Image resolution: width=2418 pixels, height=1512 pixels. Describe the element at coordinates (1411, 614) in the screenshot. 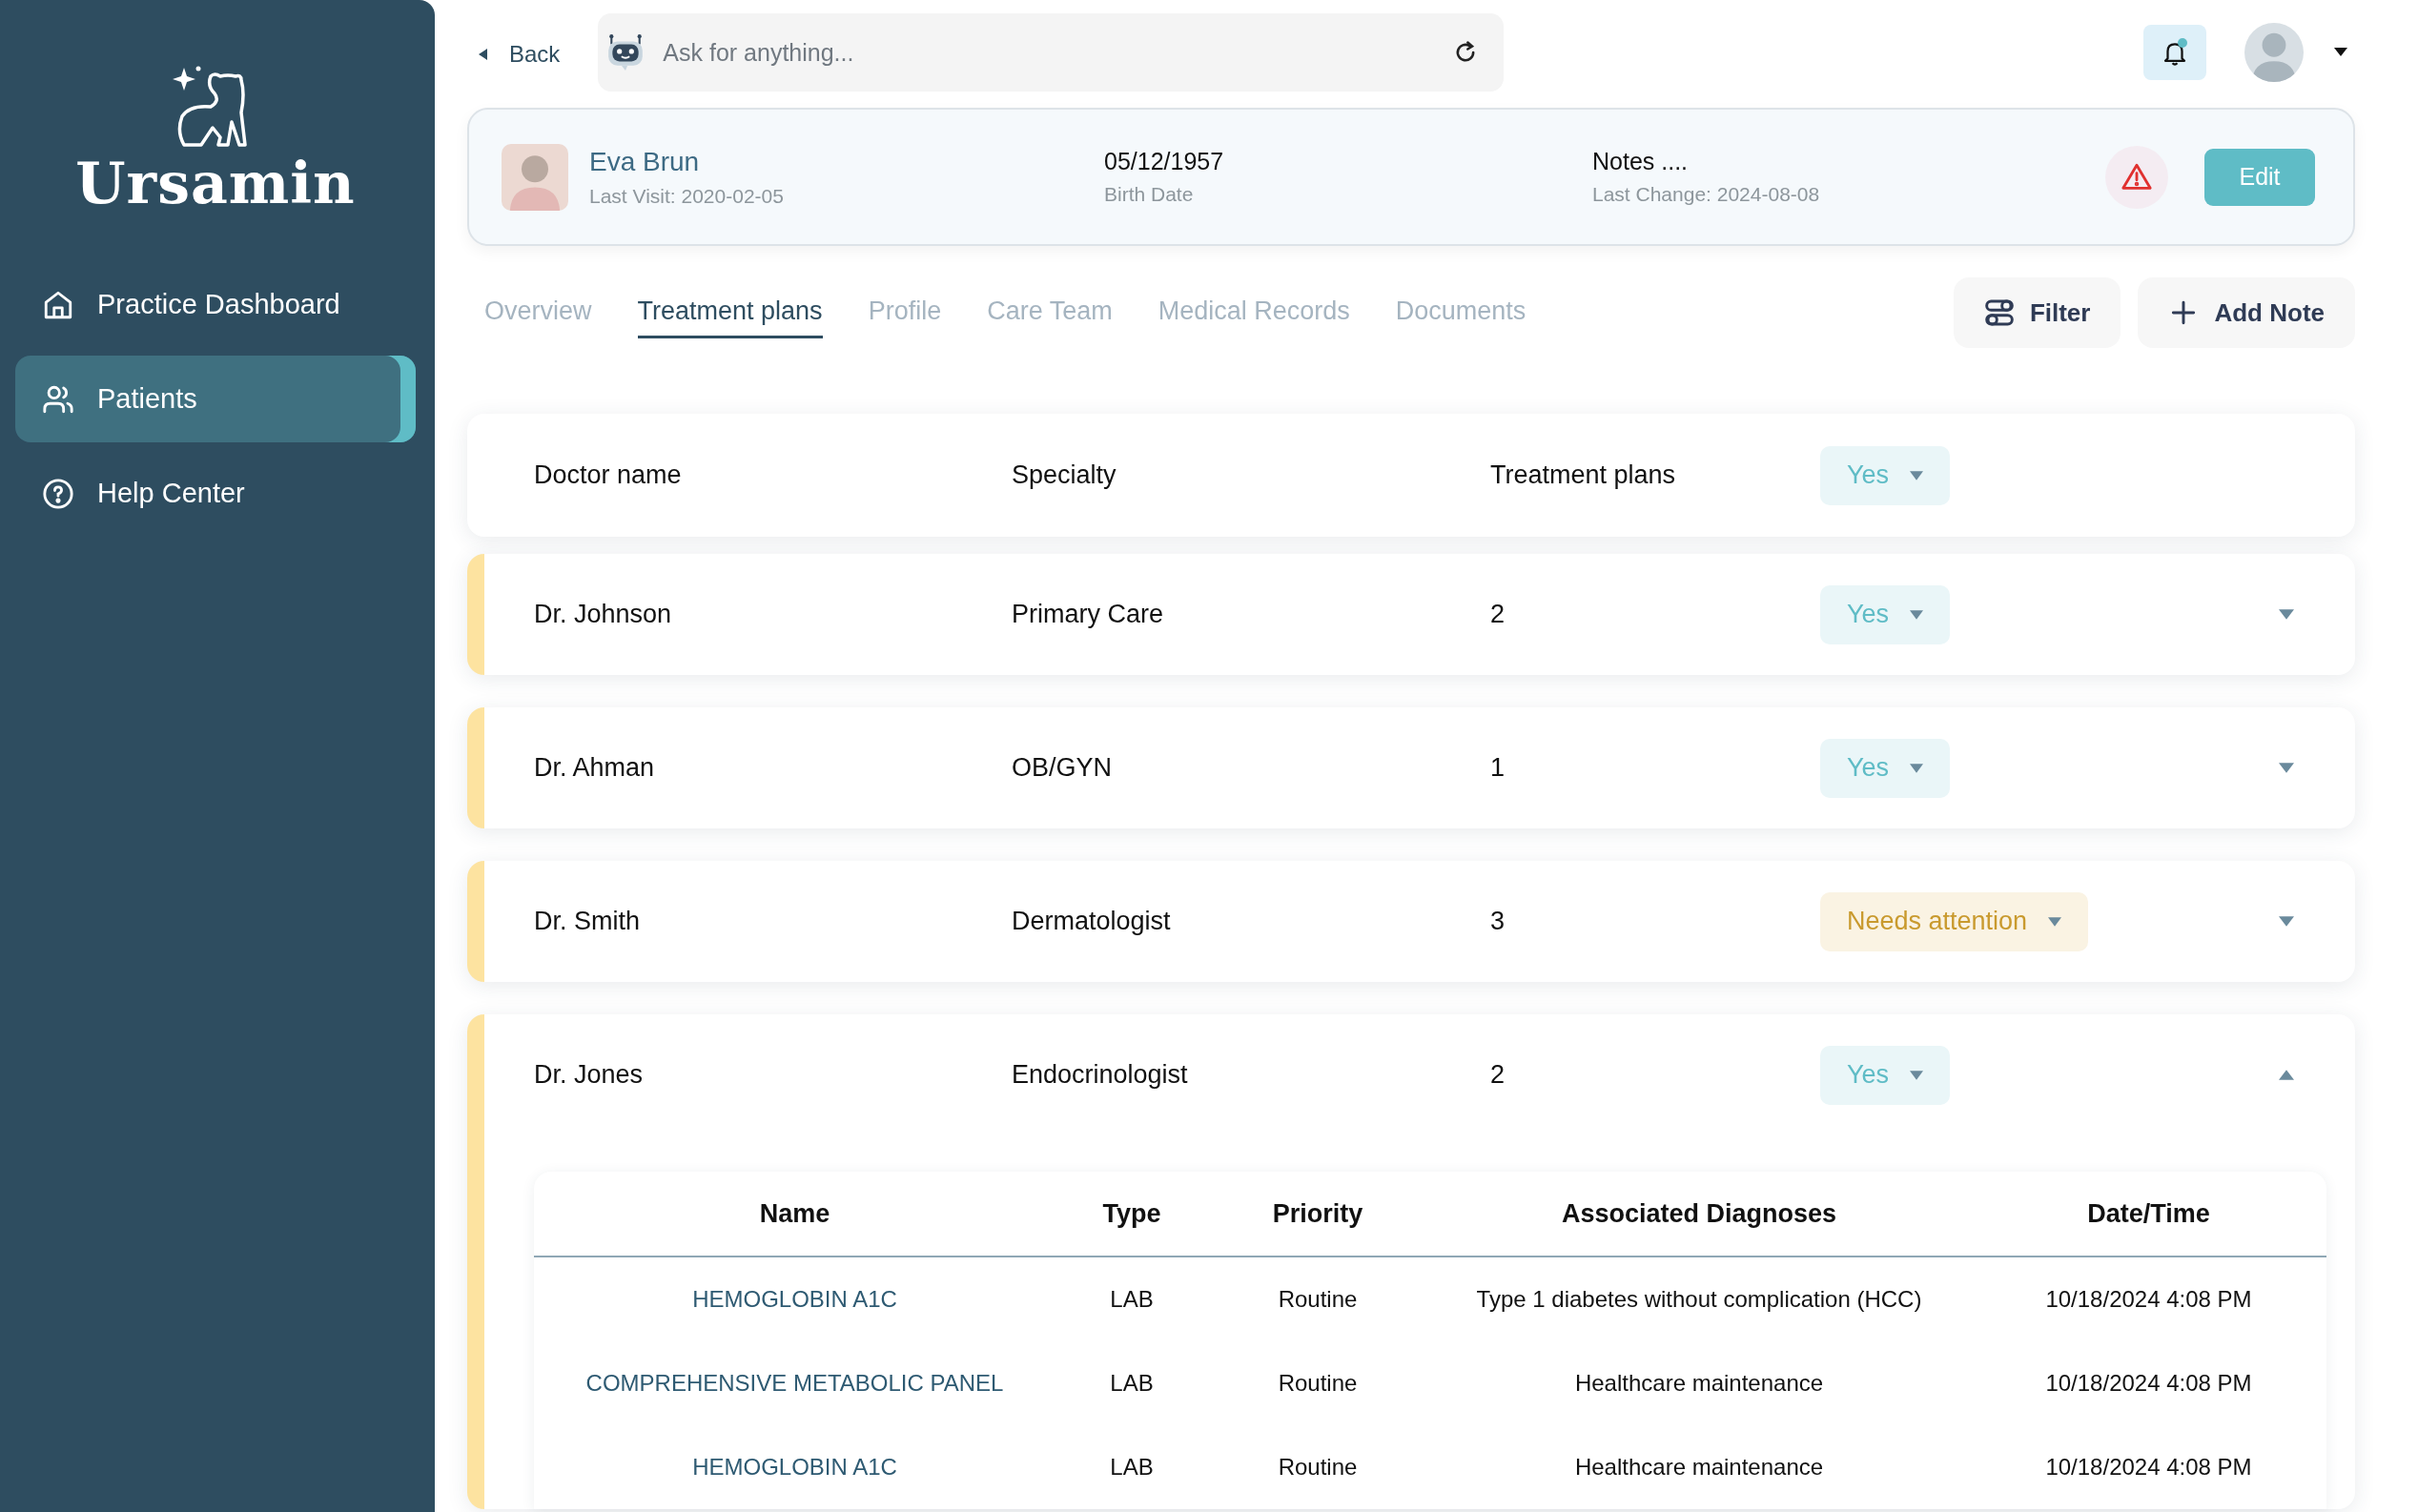

I see `doctor-row: Dr. Johnson Primary Care 2 Yes` at that location.